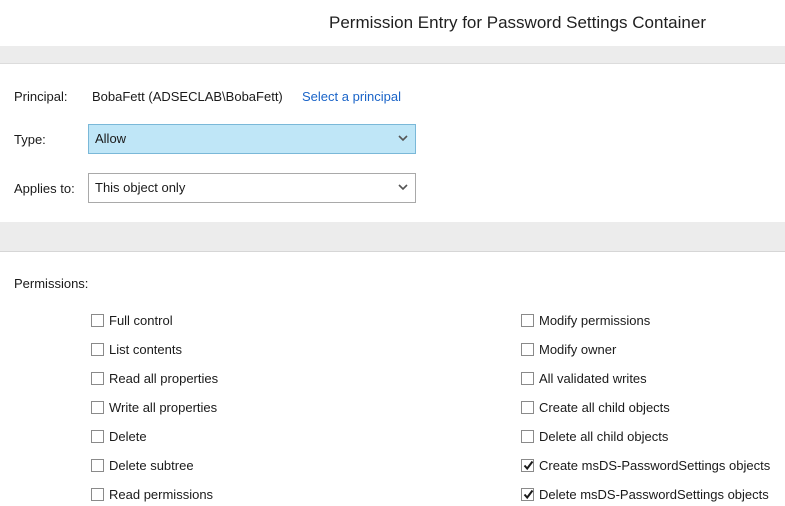 The height and width of the screenshot is (506, 785). I want to click on permission-read-permissions: Read permissions, so click(152, 494).